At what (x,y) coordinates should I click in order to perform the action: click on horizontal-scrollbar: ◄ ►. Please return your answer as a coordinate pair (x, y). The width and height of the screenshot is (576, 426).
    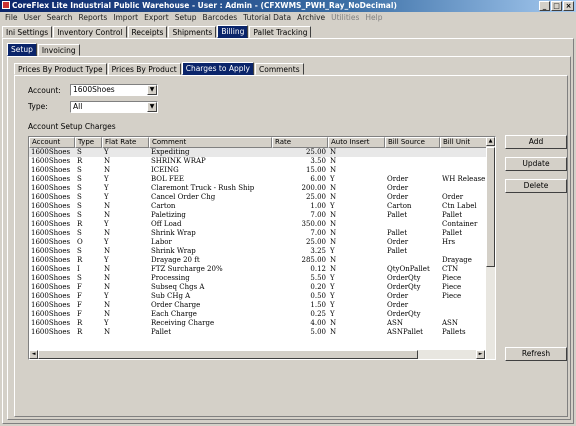
    Looking at the image, I should click on (257, 354).